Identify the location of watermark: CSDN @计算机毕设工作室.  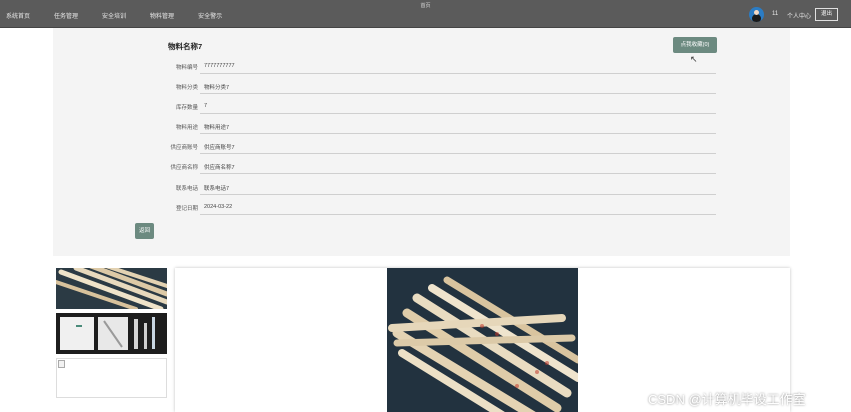
(727, 399).